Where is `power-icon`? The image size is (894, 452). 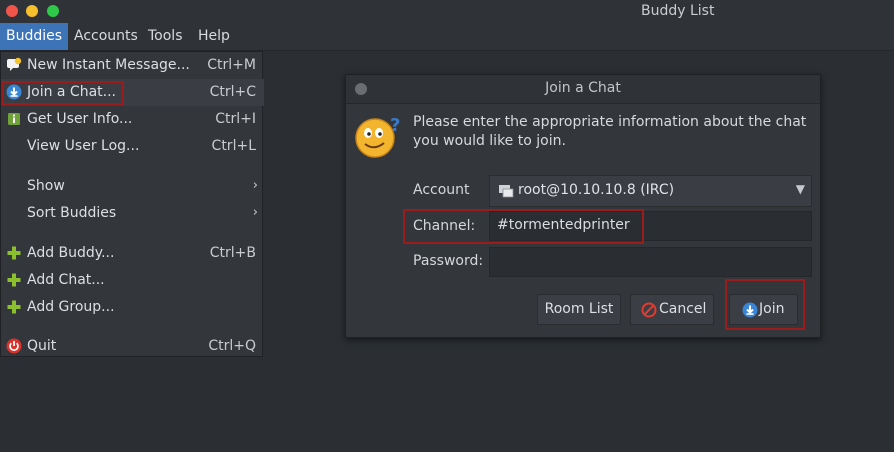
power-icon is located at coordinates (14, 346).